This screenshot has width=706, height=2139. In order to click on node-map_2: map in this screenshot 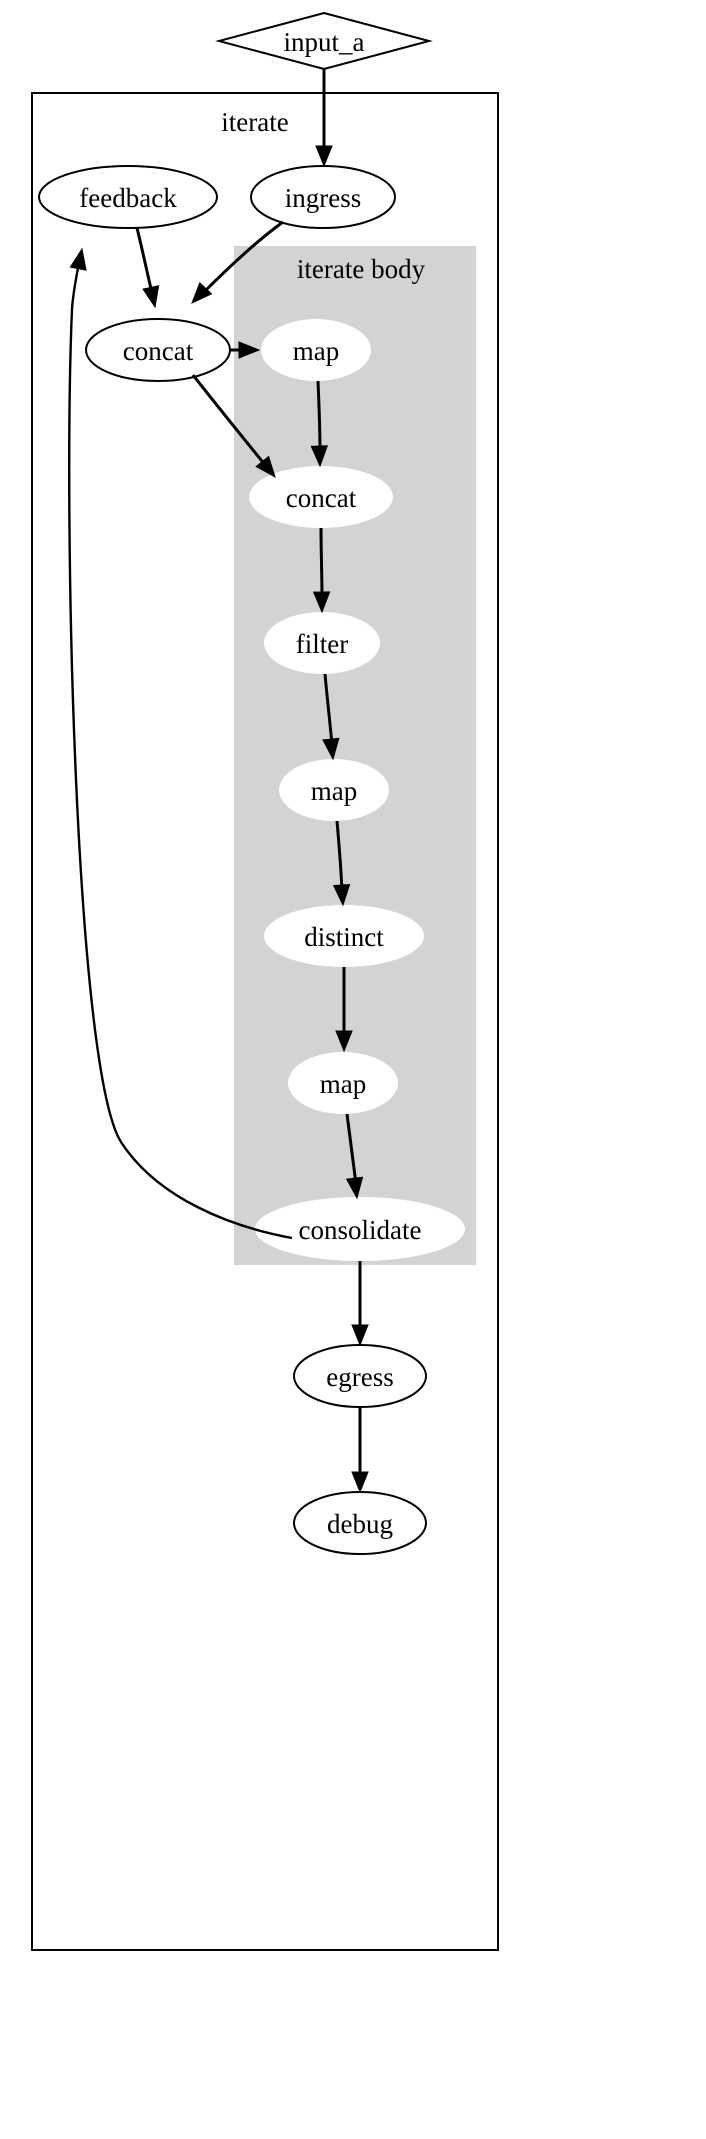, I will do `click(334, 790)`.